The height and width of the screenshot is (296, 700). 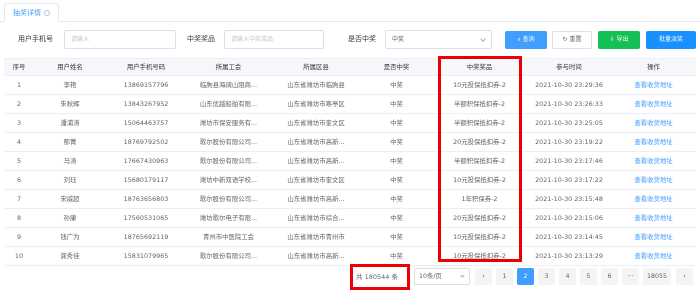 What do you see at coordinates (316, 237) in the screenshot?
I see `cell-district: 山东省潍坊市青州市` at bounding box center [316, 237].